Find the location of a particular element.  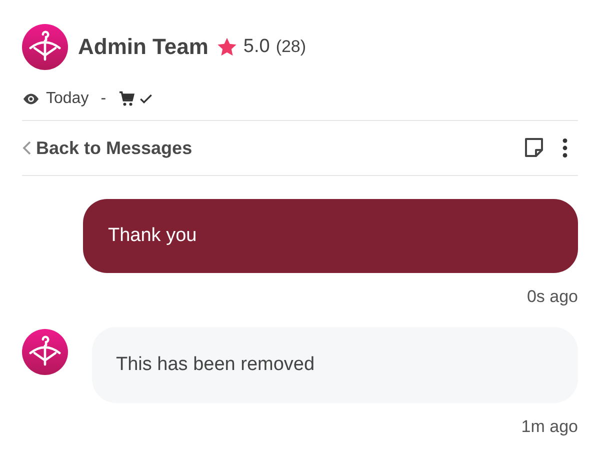

back-link: Back to Messages is located at coordinates (272, 148).